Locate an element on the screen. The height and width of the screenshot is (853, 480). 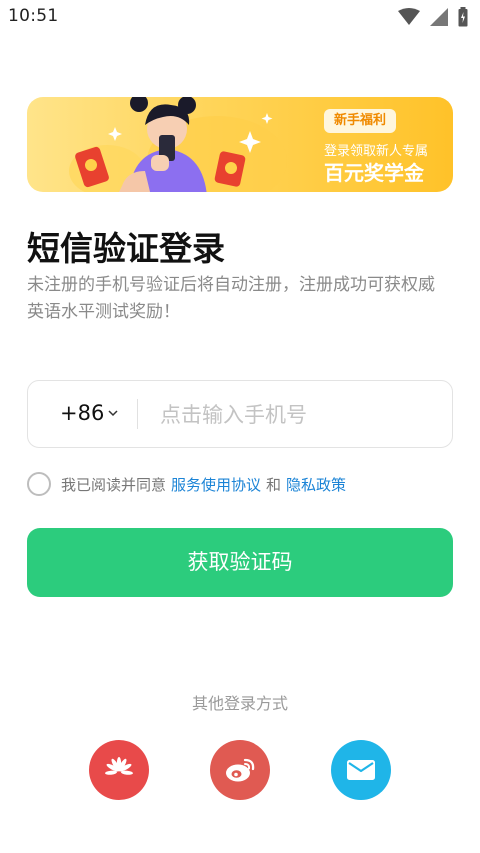
phone-field: +86 is located at coordinates (240, 414).